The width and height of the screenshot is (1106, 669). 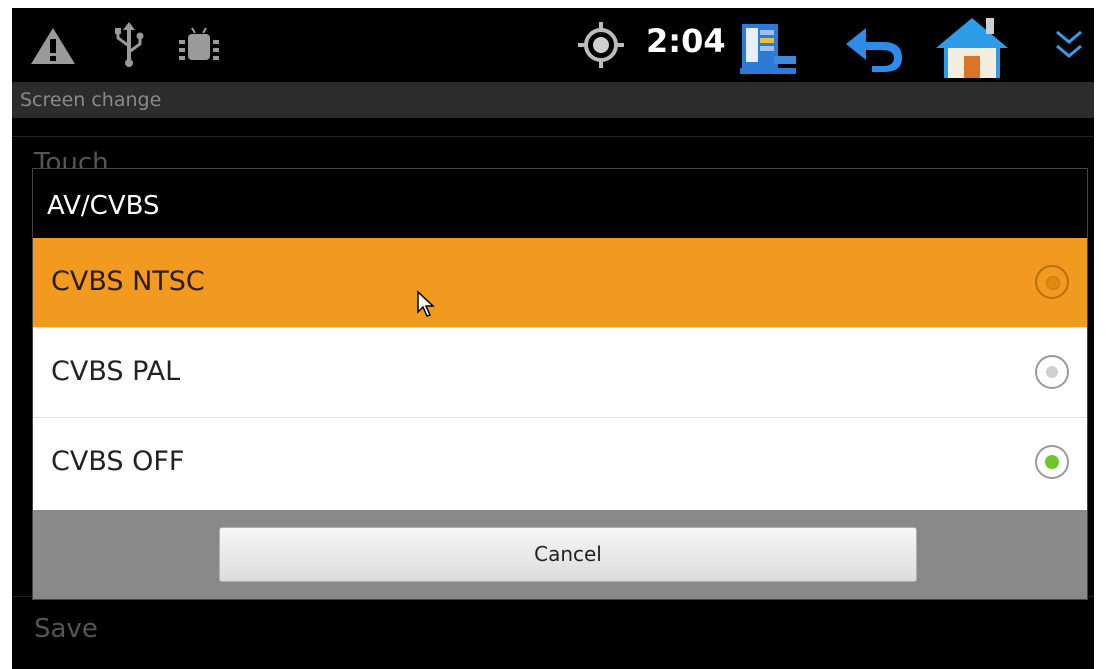 I want to click on cancel-button: Cancel, so click(x=568, y=554).